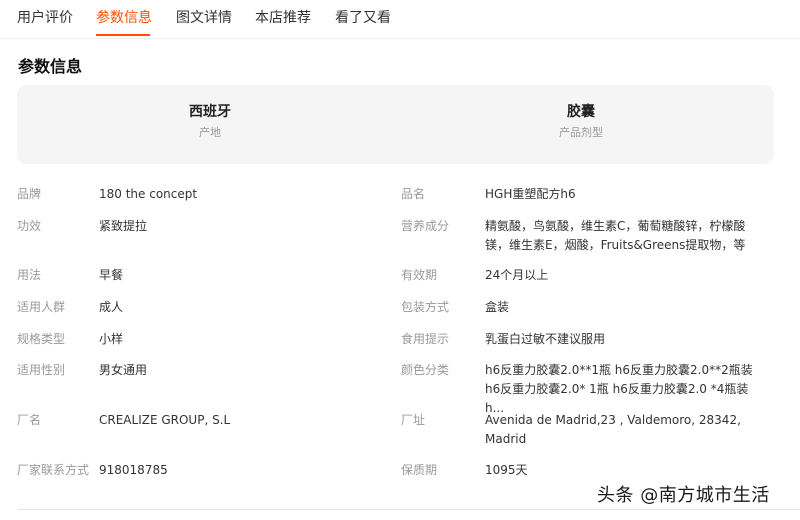 This screenshot has height=520, width=800. What do you see at coordinates (581, 132) in the screenshot?
I see `summary-dosage-form-label: 产品剂型` at bounding box center [581, 132].